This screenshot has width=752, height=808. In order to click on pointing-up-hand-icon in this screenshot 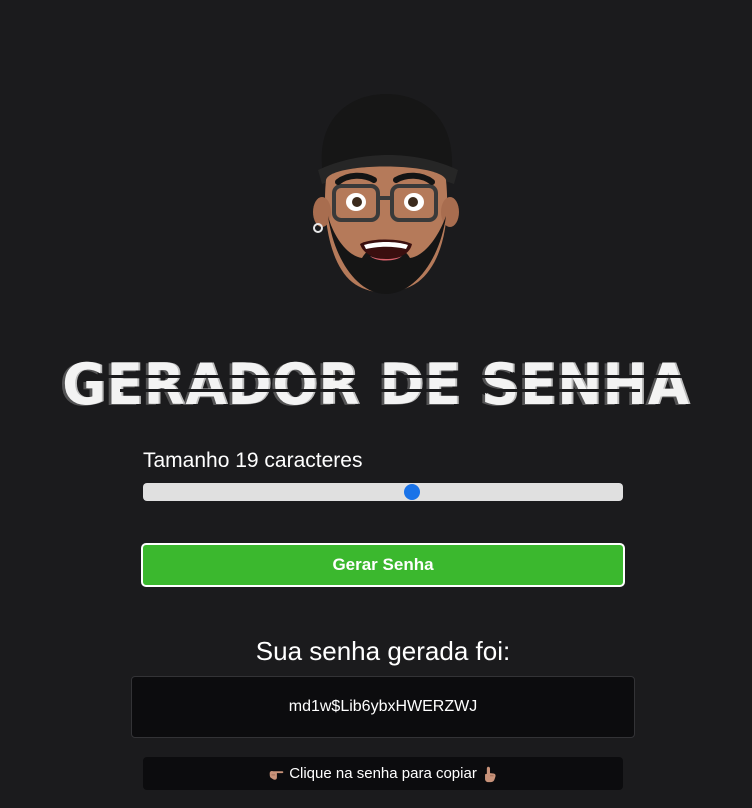, I will do `click(490, 774)`.